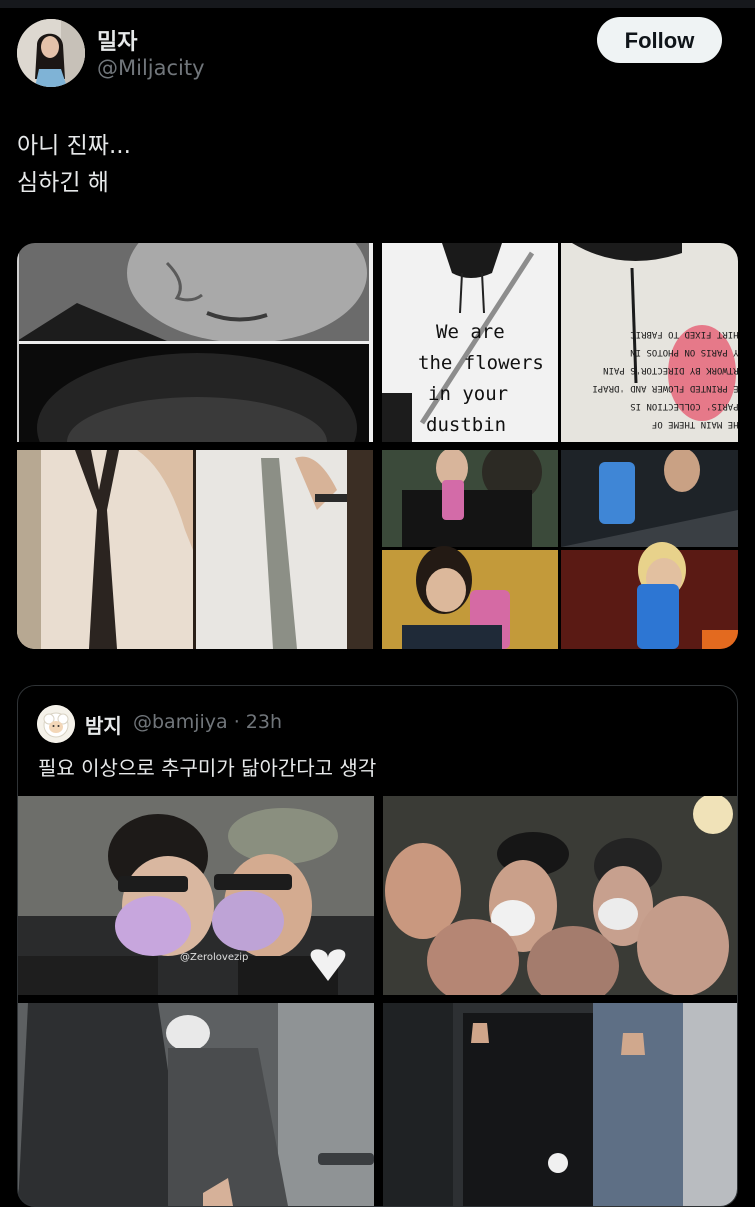  I want to click on shirt-print-line: dustbin, so click(466, 425).